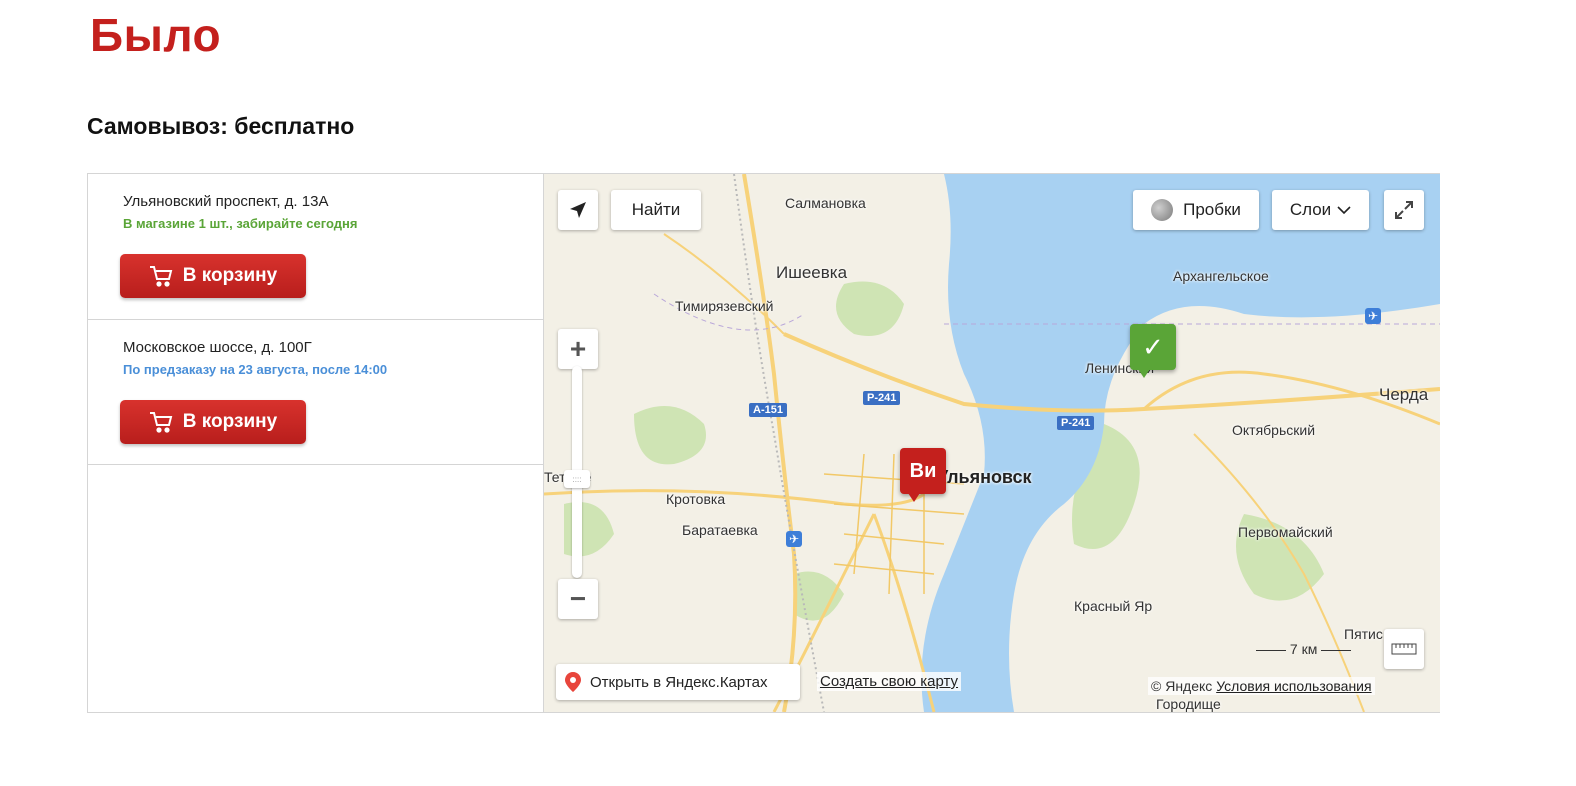  What do you see at coordinates (240, 223) in the screenshot?
I see `store-availability: В магазине 1 шт., забирайте сегодня` at bounding box center [240, 223].